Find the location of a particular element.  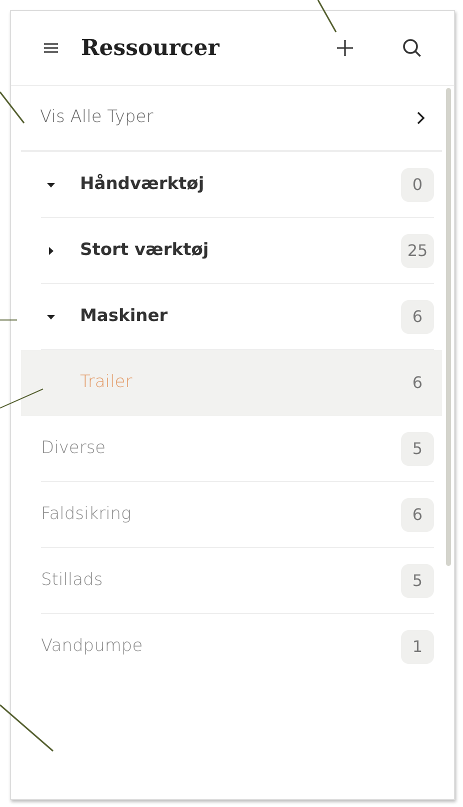

category-item: Stillads 5 is located at coordinates (237, 581).